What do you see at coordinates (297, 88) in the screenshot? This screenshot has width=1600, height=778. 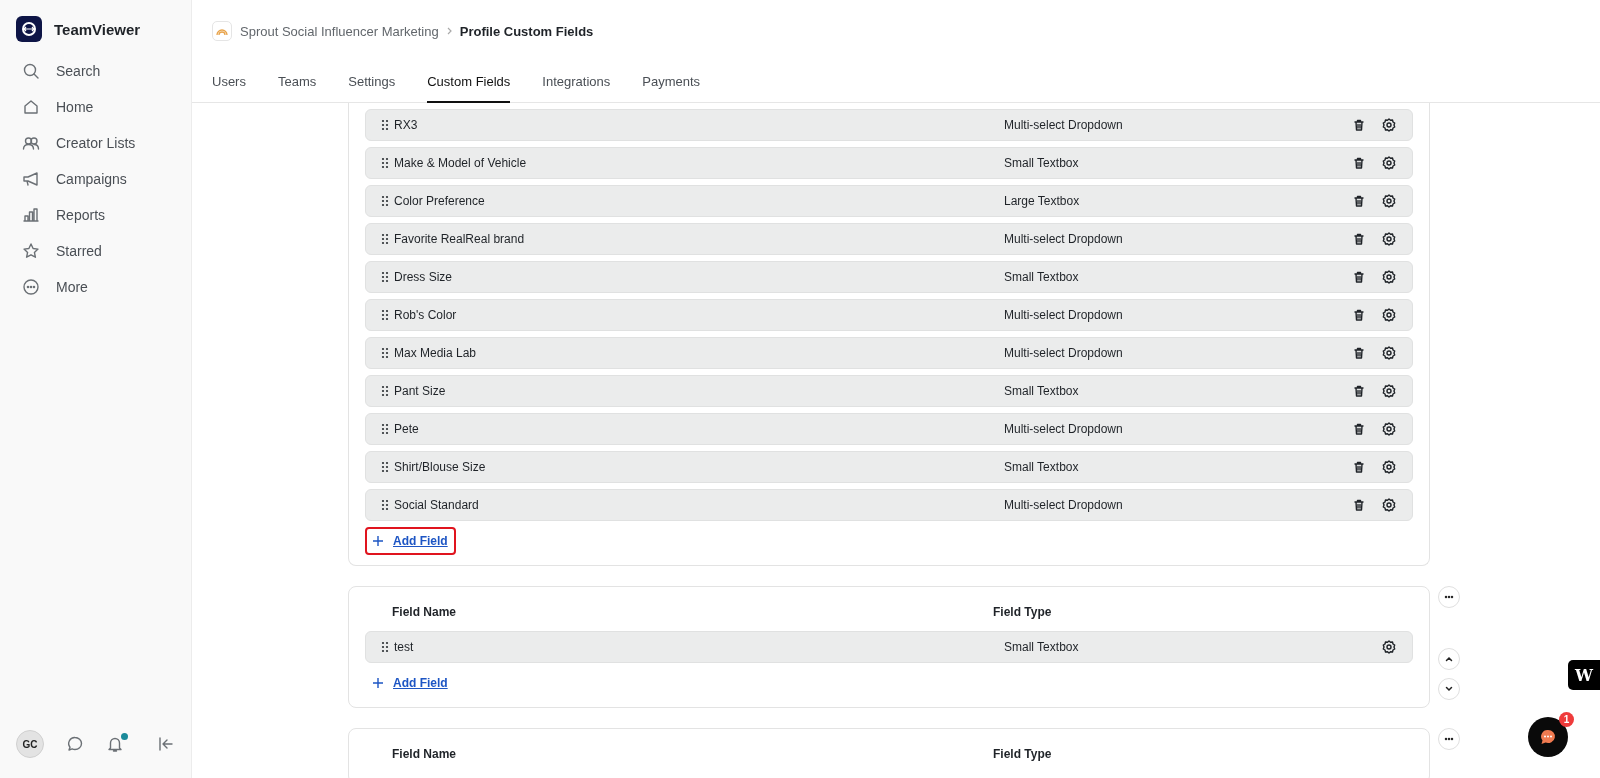 I see `tab: Teams` at bounding box center [297, 88].